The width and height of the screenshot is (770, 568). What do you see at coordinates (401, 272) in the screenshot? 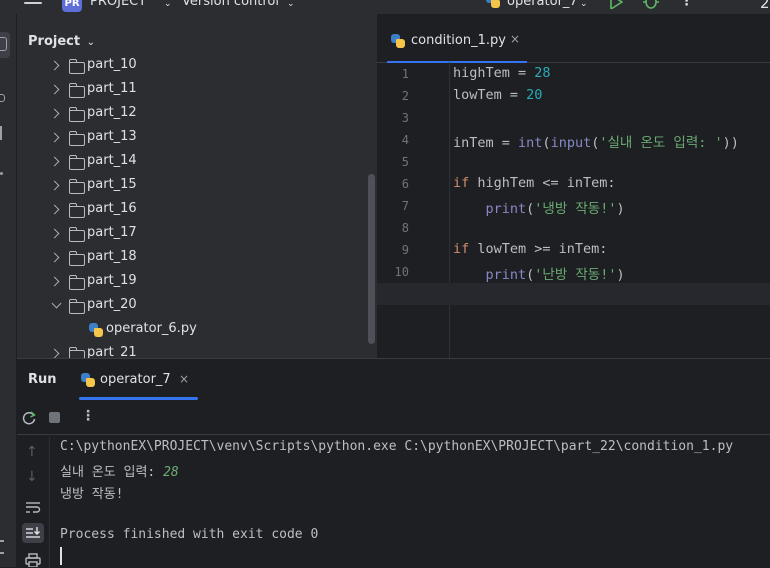
I see `line-number: 10` at bounding box center [401, 272].